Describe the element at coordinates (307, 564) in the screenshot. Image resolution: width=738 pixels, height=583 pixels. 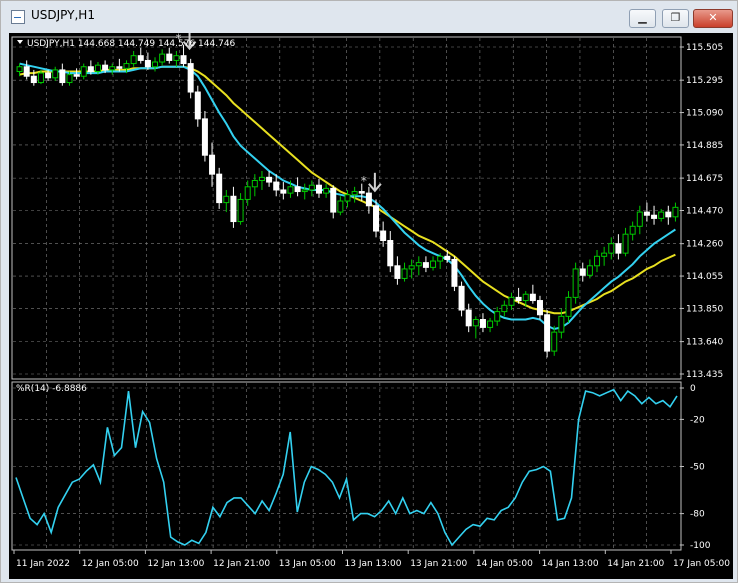
I see `time-tick-label: 13 Jan 05:00` at that location.